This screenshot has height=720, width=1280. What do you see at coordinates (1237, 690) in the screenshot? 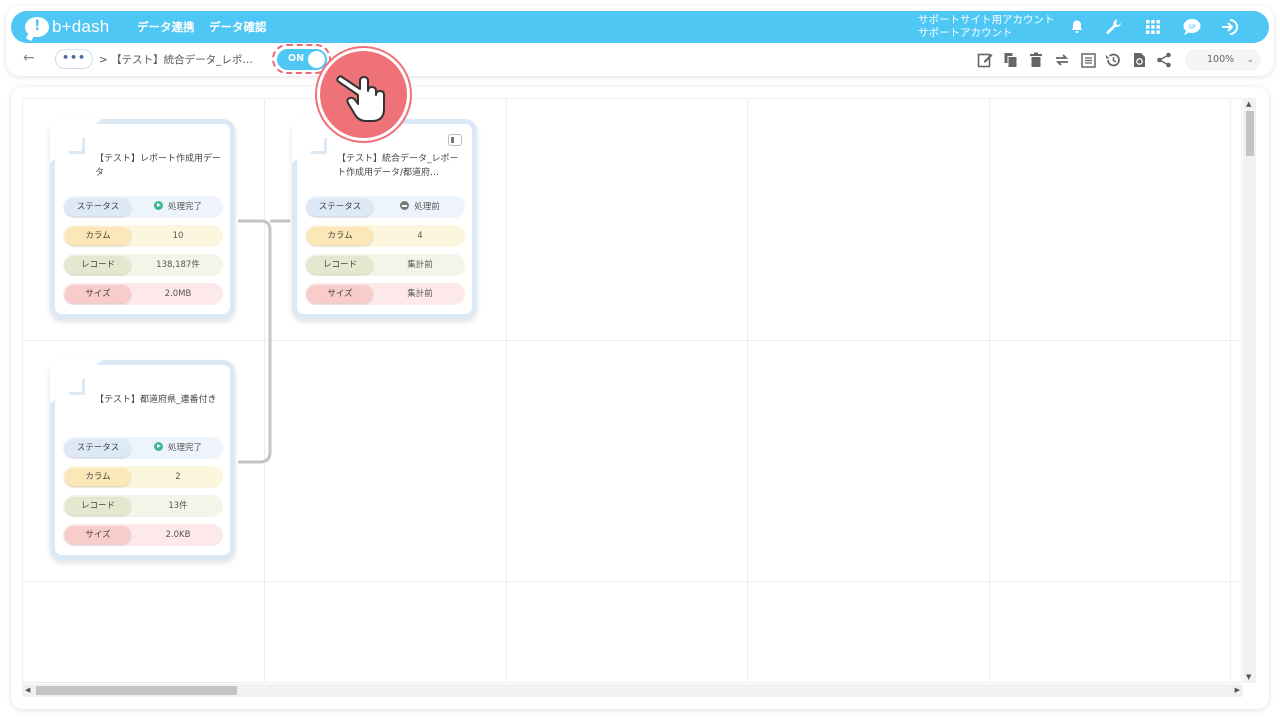
I see `scroll-right-icon: ▶` at bounding box center [1237, 690].